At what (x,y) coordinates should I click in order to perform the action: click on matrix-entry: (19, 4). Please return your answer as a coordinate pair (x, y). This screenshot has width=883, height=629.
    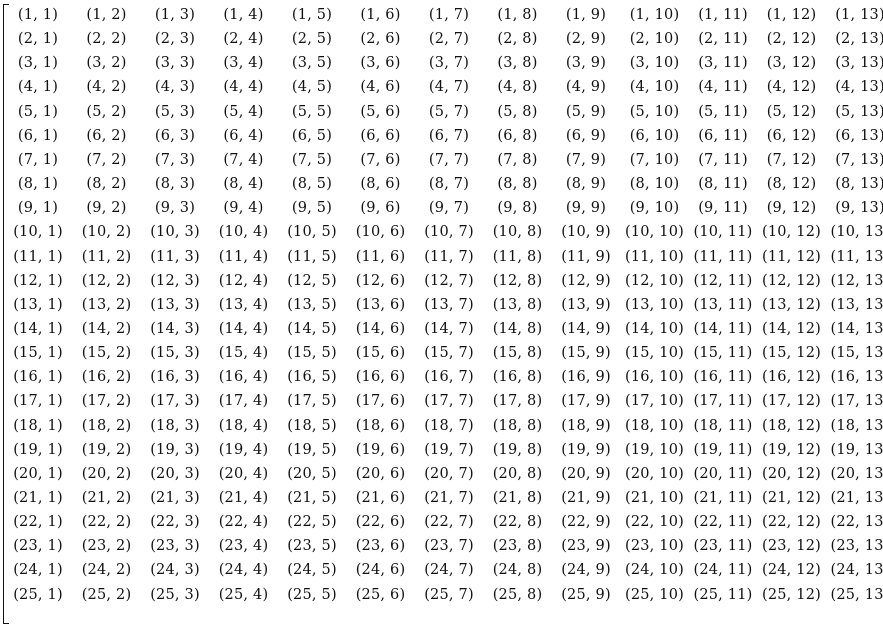
    Looking at the image, I should click on (243, 449).